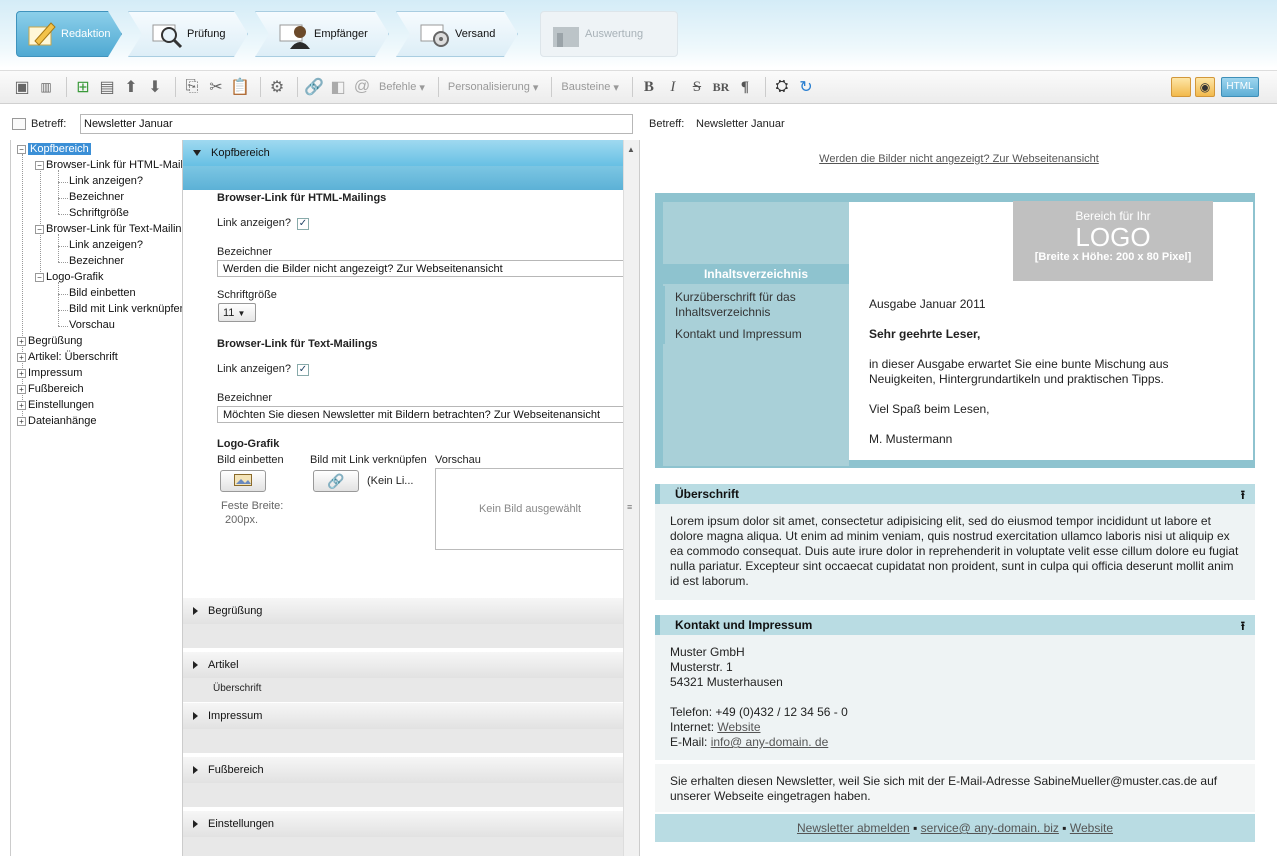  I want to click on italic-button: I, so click(673, 87).